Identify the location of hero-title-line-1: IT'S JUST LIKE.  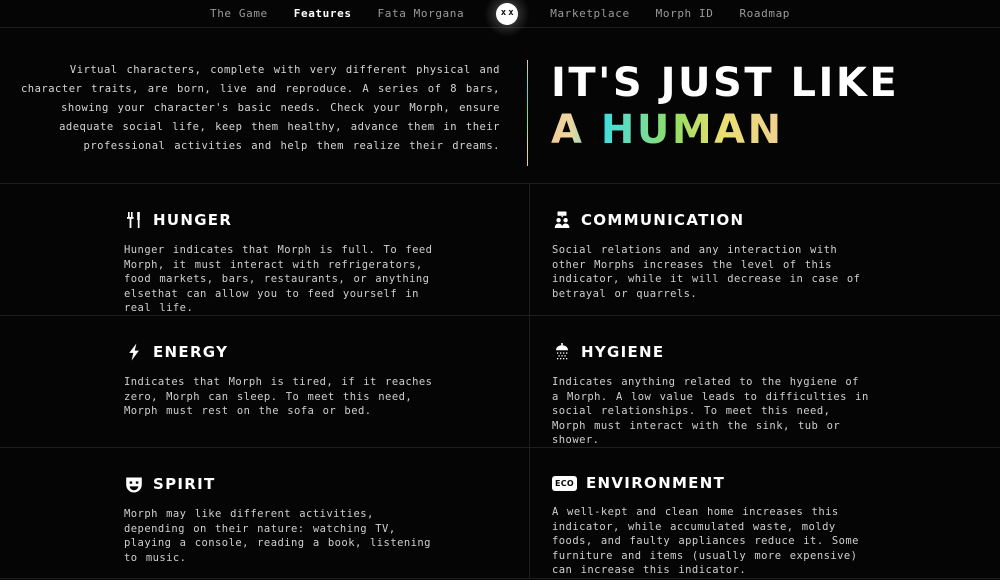
(725, 83).